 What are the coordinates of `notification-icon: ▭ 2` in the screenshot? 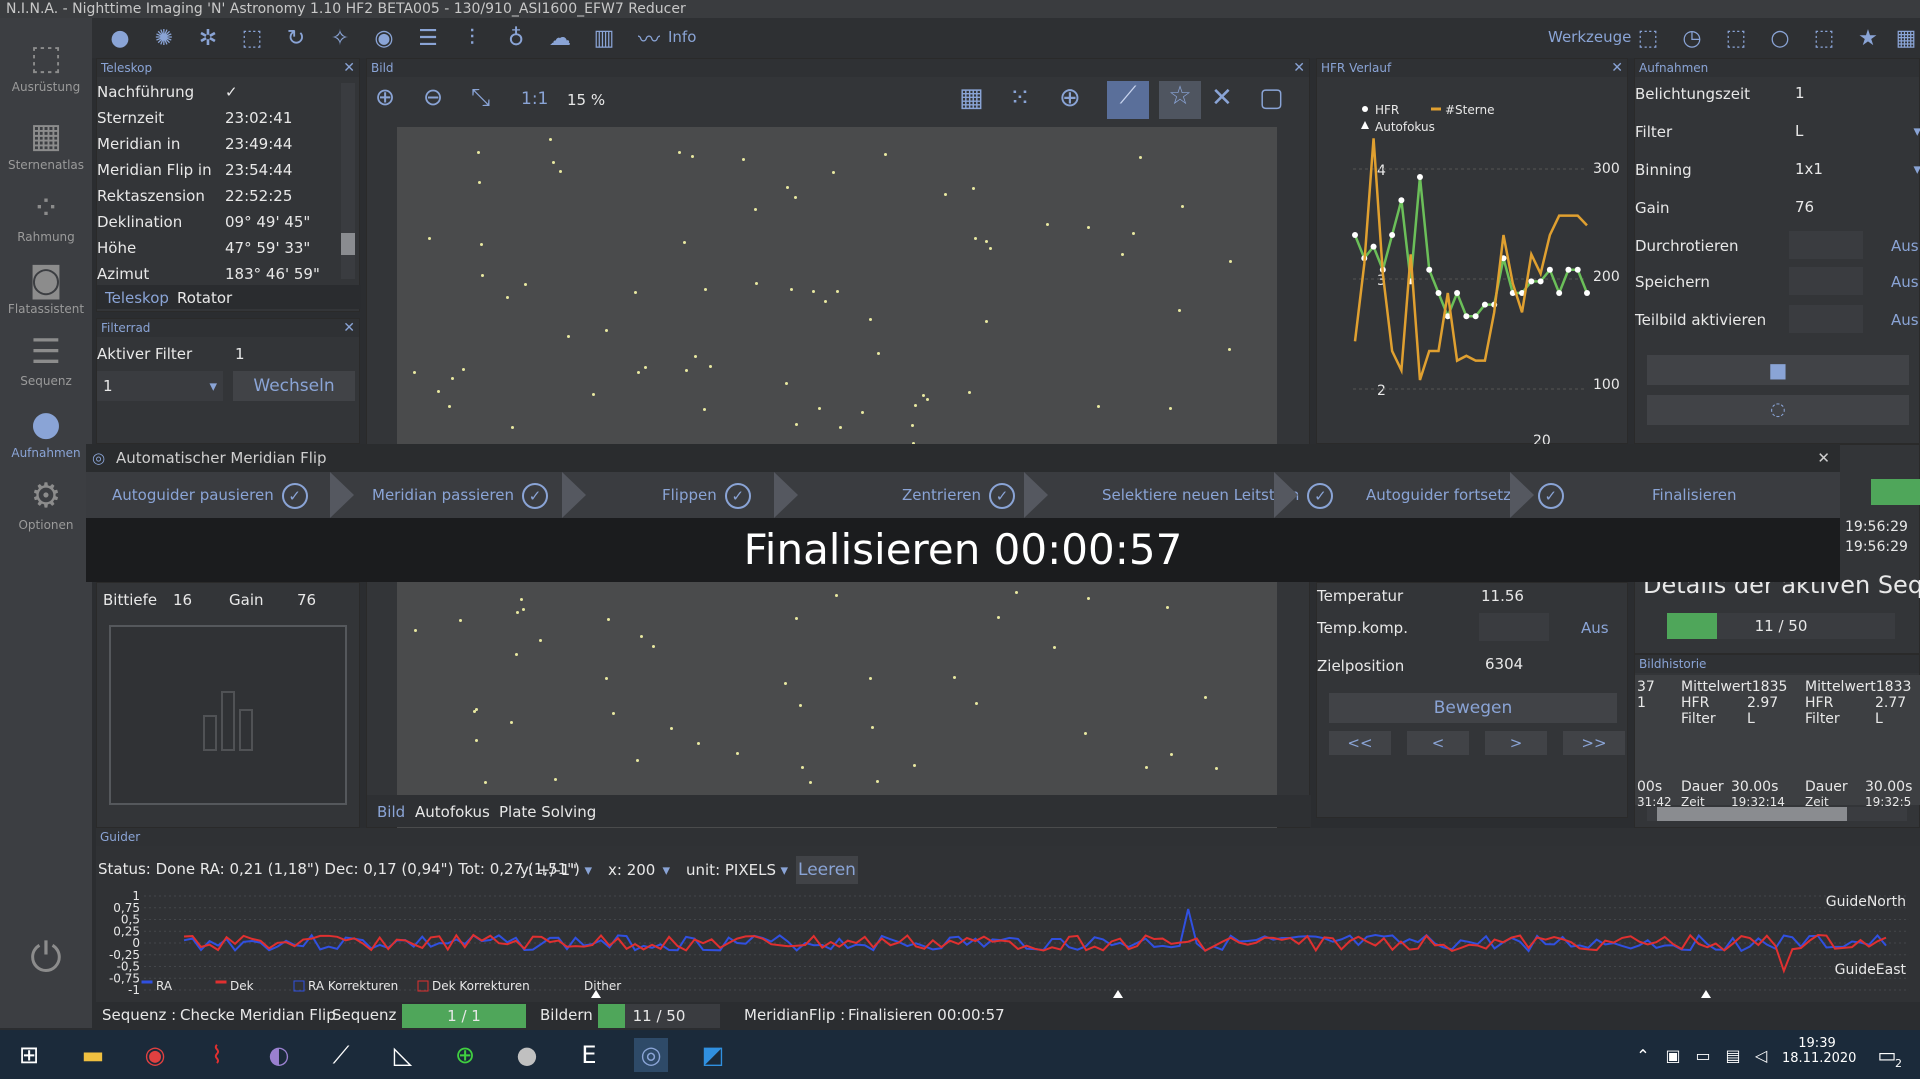 It's located at (1887, 1055).